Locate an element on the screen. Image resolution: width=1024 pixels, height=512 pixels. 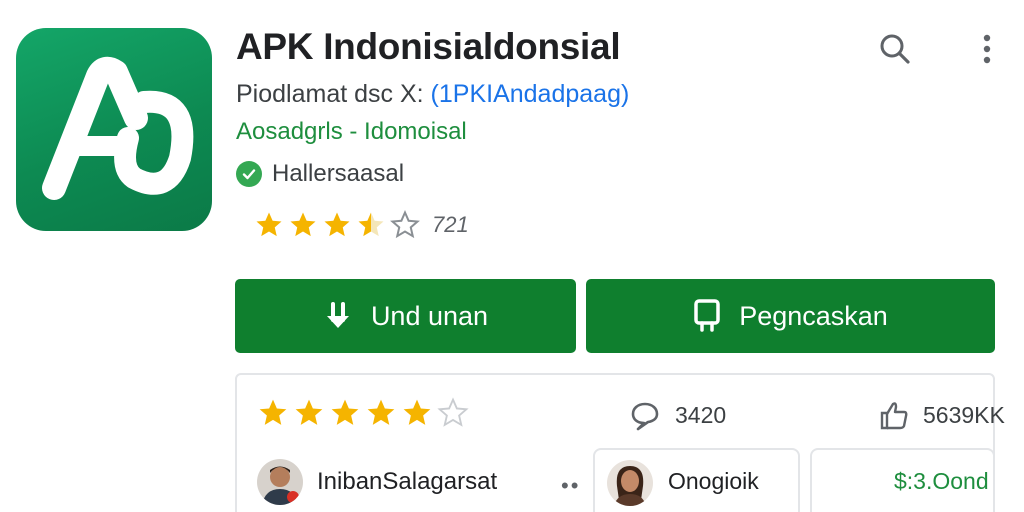
app-logo-icon is located at coordinates (114, 129).